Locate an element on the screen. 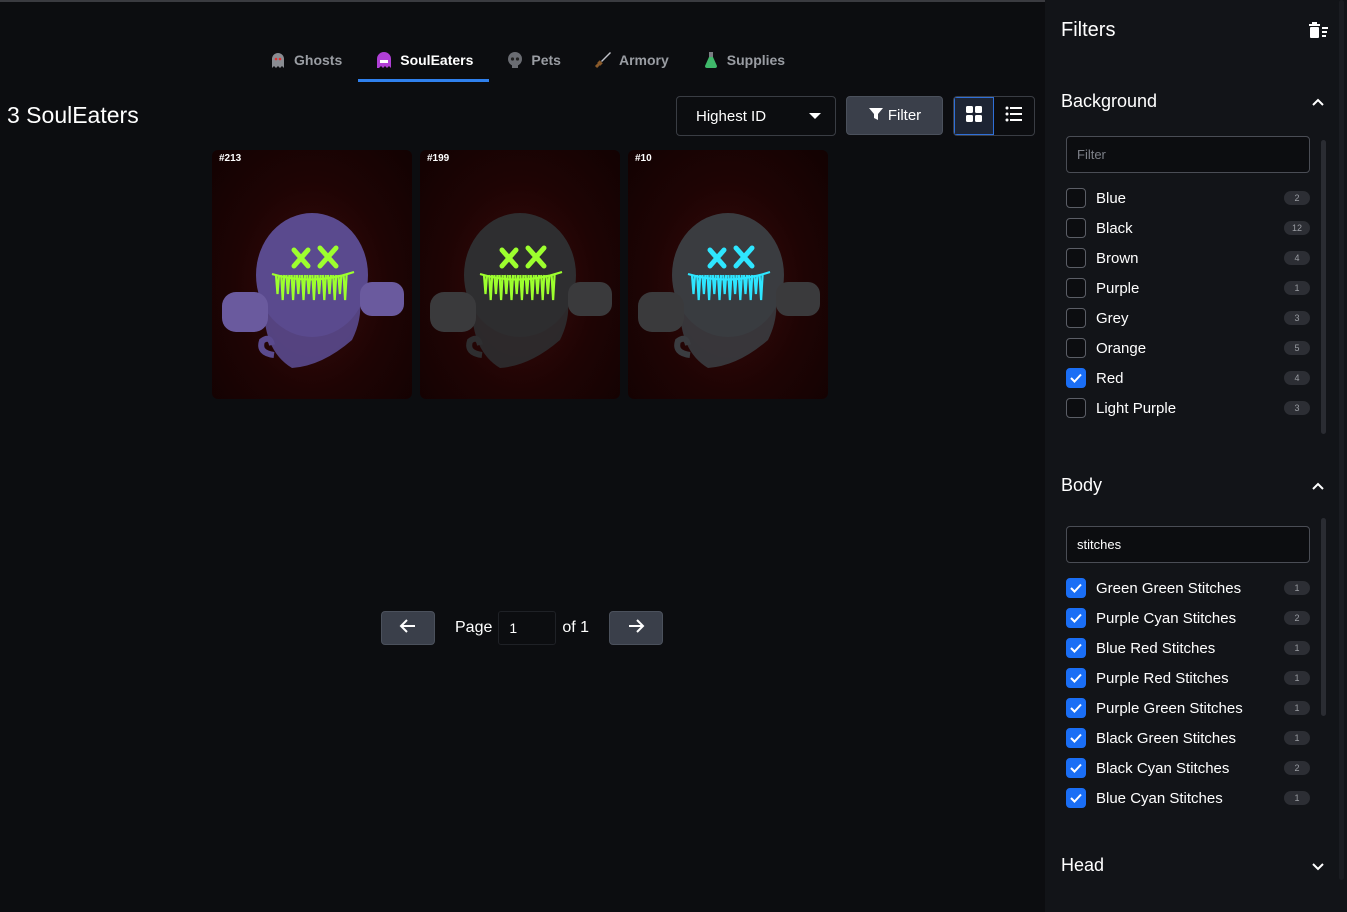 Image resolution: width=1347 pixels, height=912 pixels. filter-option: Brown 4 is located at coordinates (1188, 258).